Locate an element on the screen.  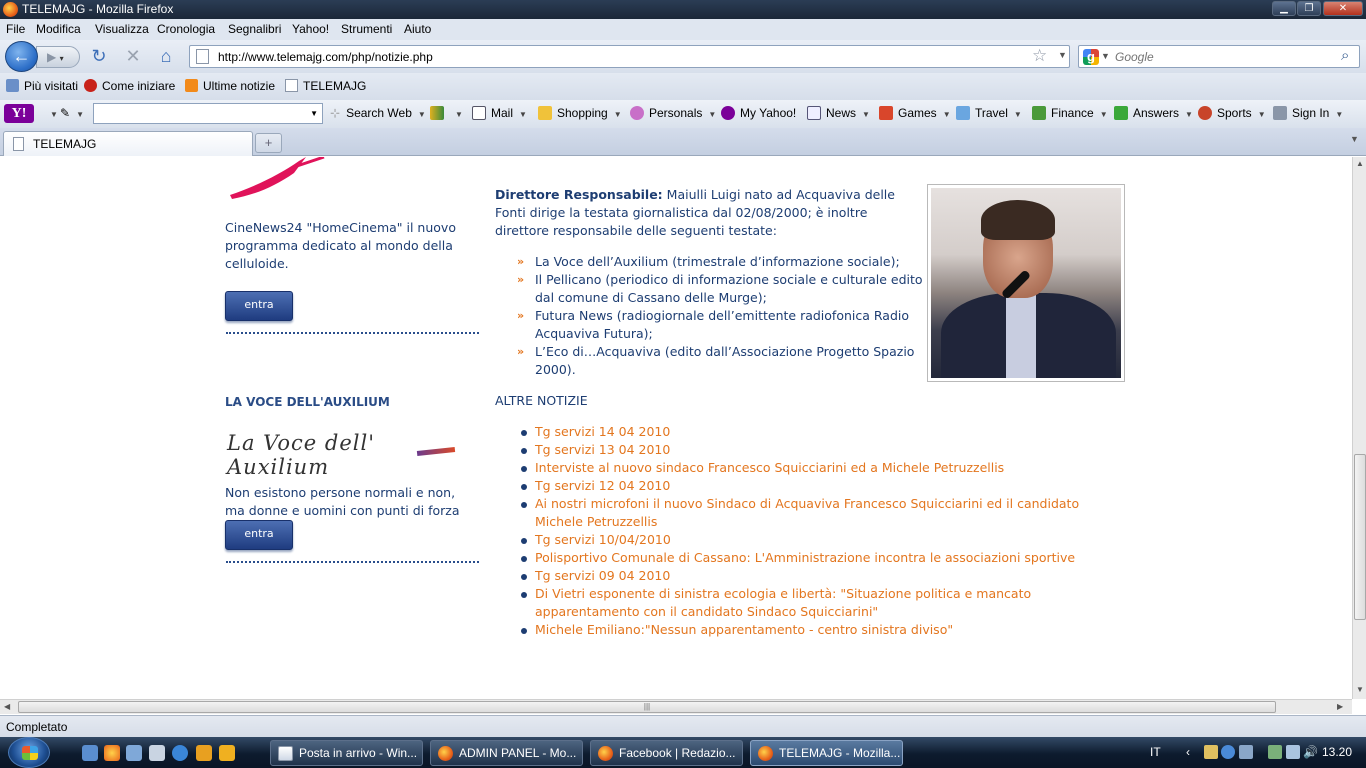
yahoo-sports: Sports ▼ is located at coordinates (1232, 113).